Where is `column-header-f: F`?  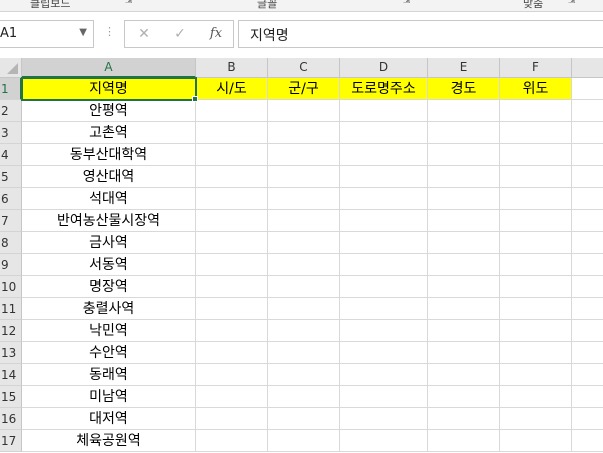
column-header-f: F is located at coordinates (536, 68).